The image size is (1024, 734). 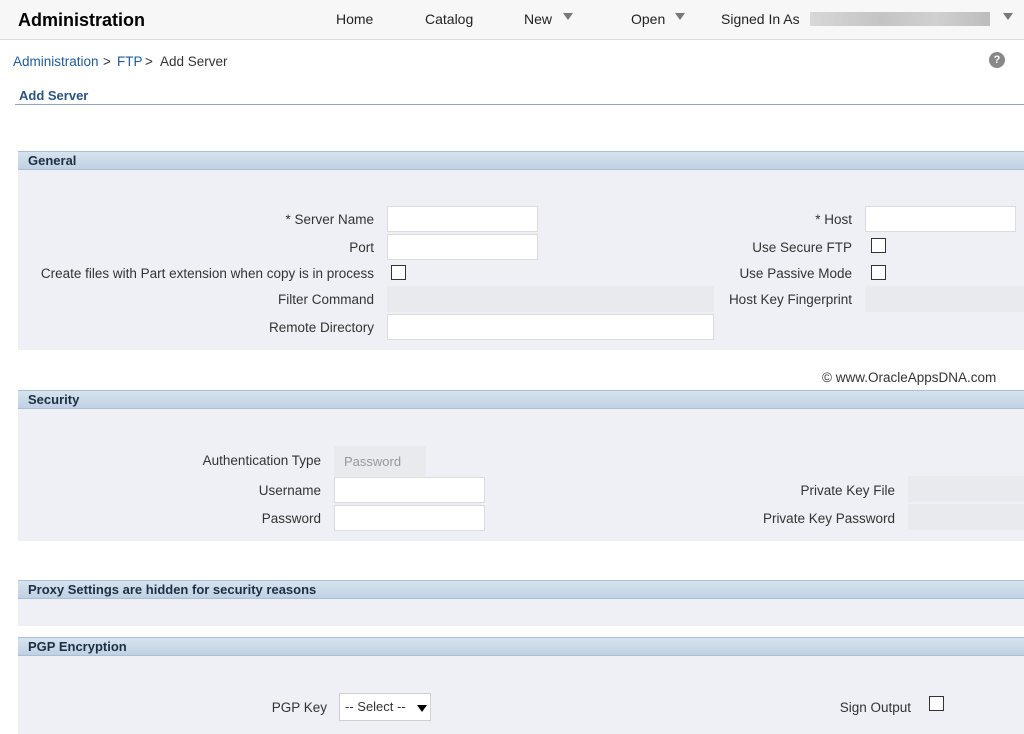 I want to click on host-key-fingerprint-label: Host Key Fingerprint, so click(x=790, y=299).